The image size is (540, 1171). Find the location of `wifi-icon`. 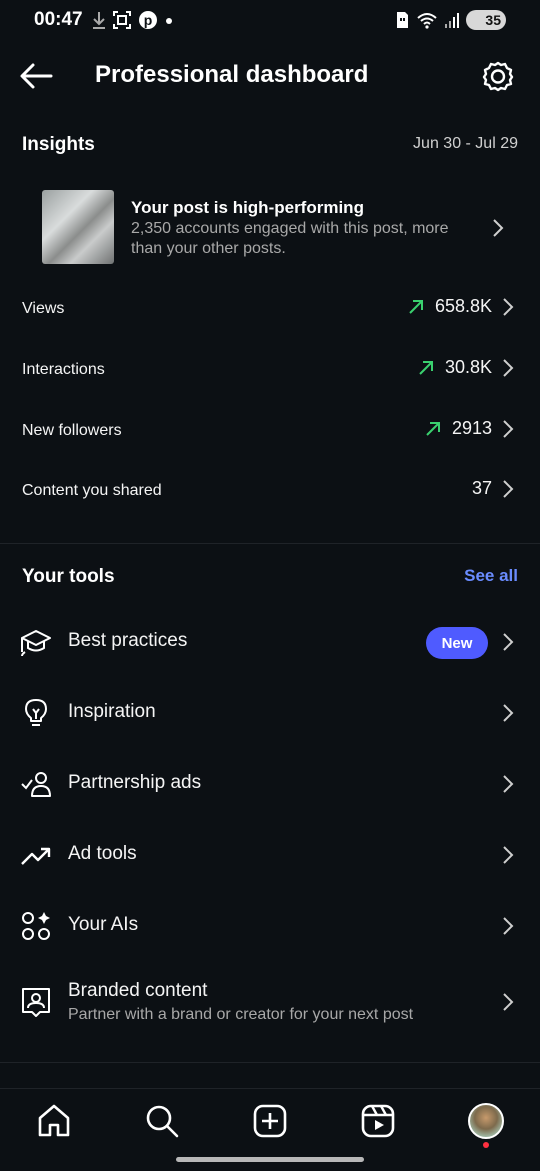

wifi-icon is located at coordinates (427, 21).